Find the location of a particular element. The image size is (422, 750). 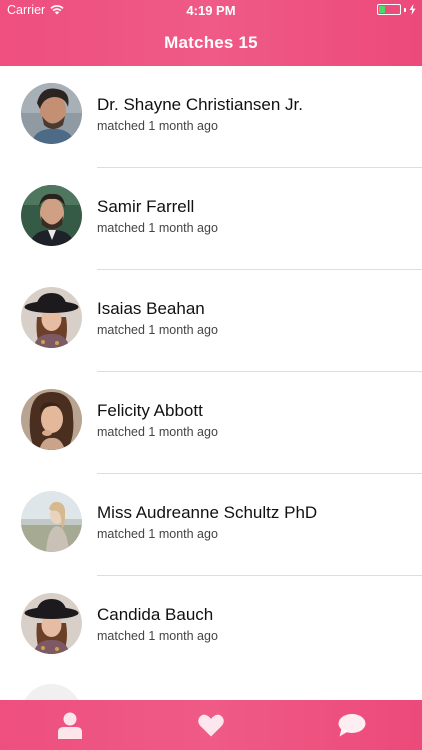

charging-bolt-icon is located at coordinates (412, 9).